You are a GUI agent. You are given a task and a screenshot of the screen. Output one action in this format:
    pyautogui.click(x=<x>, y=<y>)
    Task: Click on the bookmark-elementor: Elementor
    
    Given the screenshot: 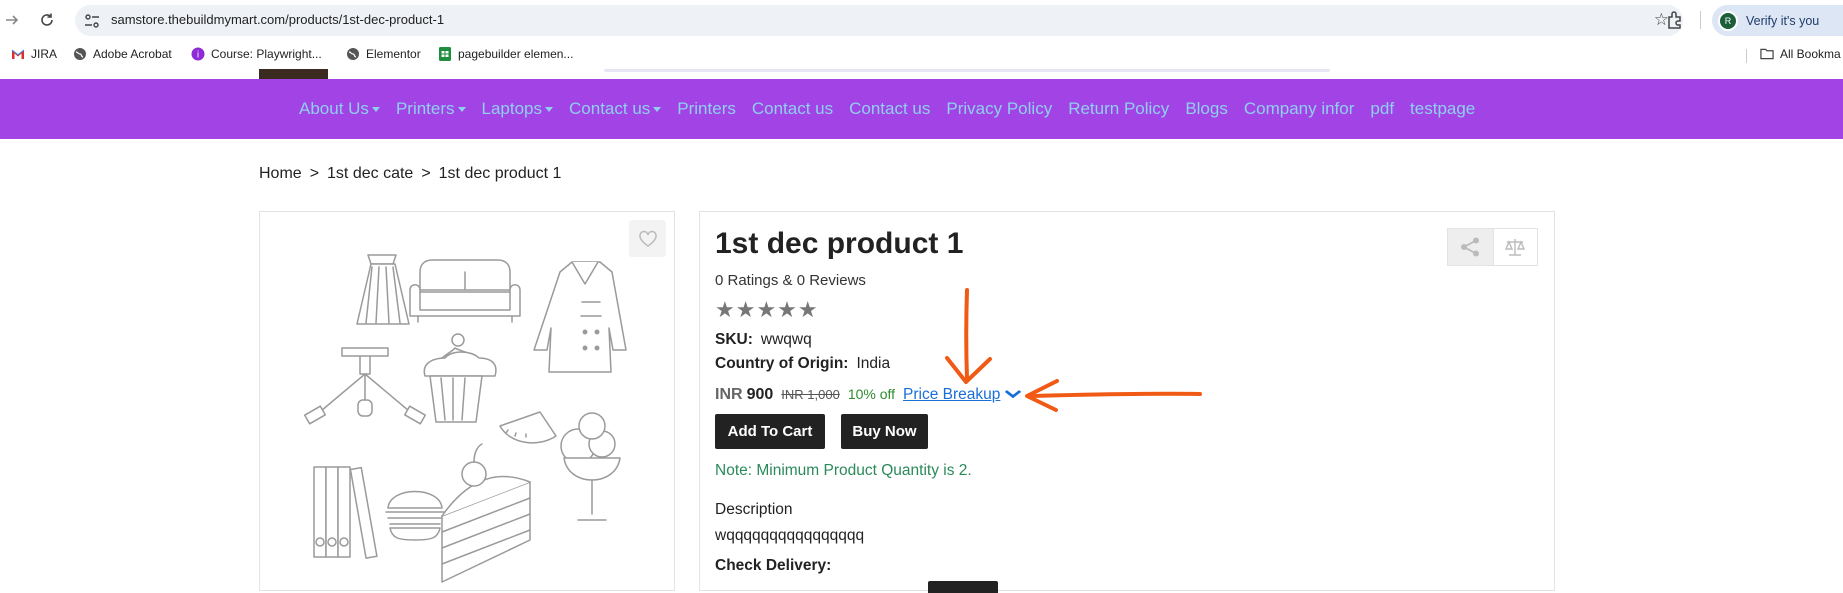 What is the action you would take?
    pyautogui.click(x=383, y=54)
    